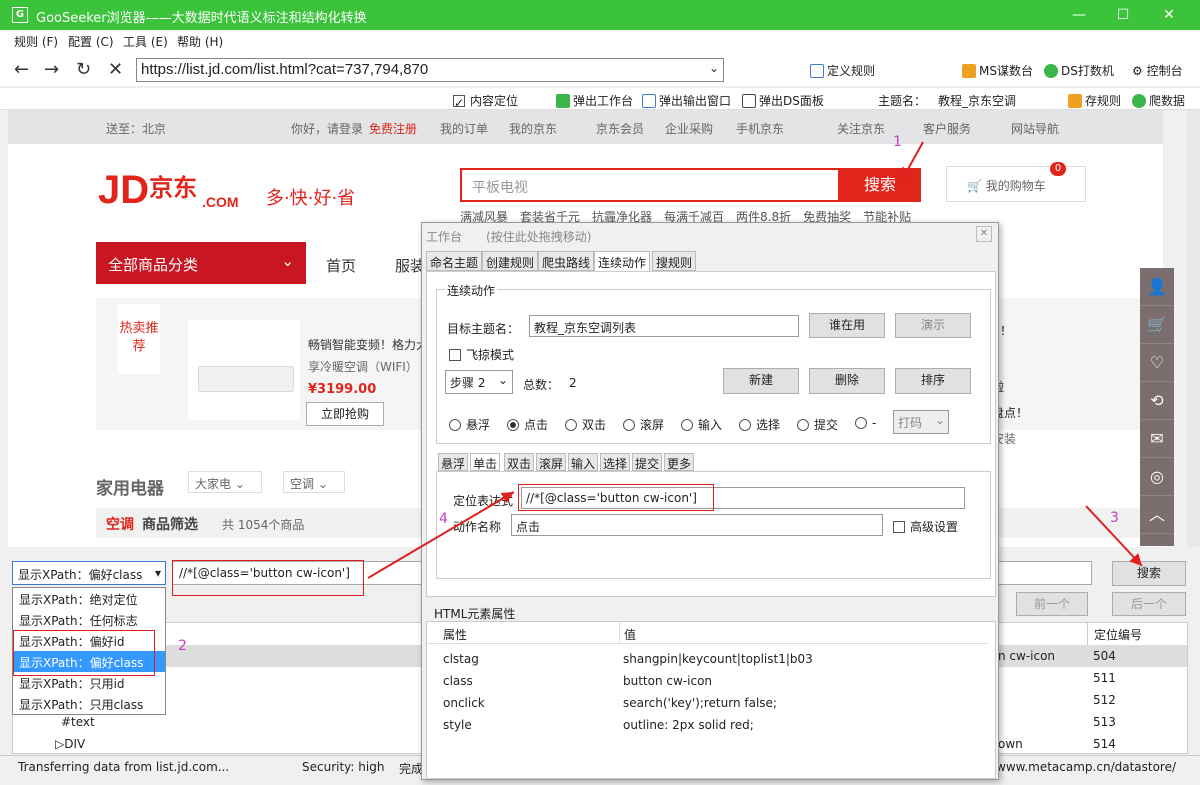 The image size is (1200, 785). I want to click on jd-search-input: 平板电视, so click(650, 185).